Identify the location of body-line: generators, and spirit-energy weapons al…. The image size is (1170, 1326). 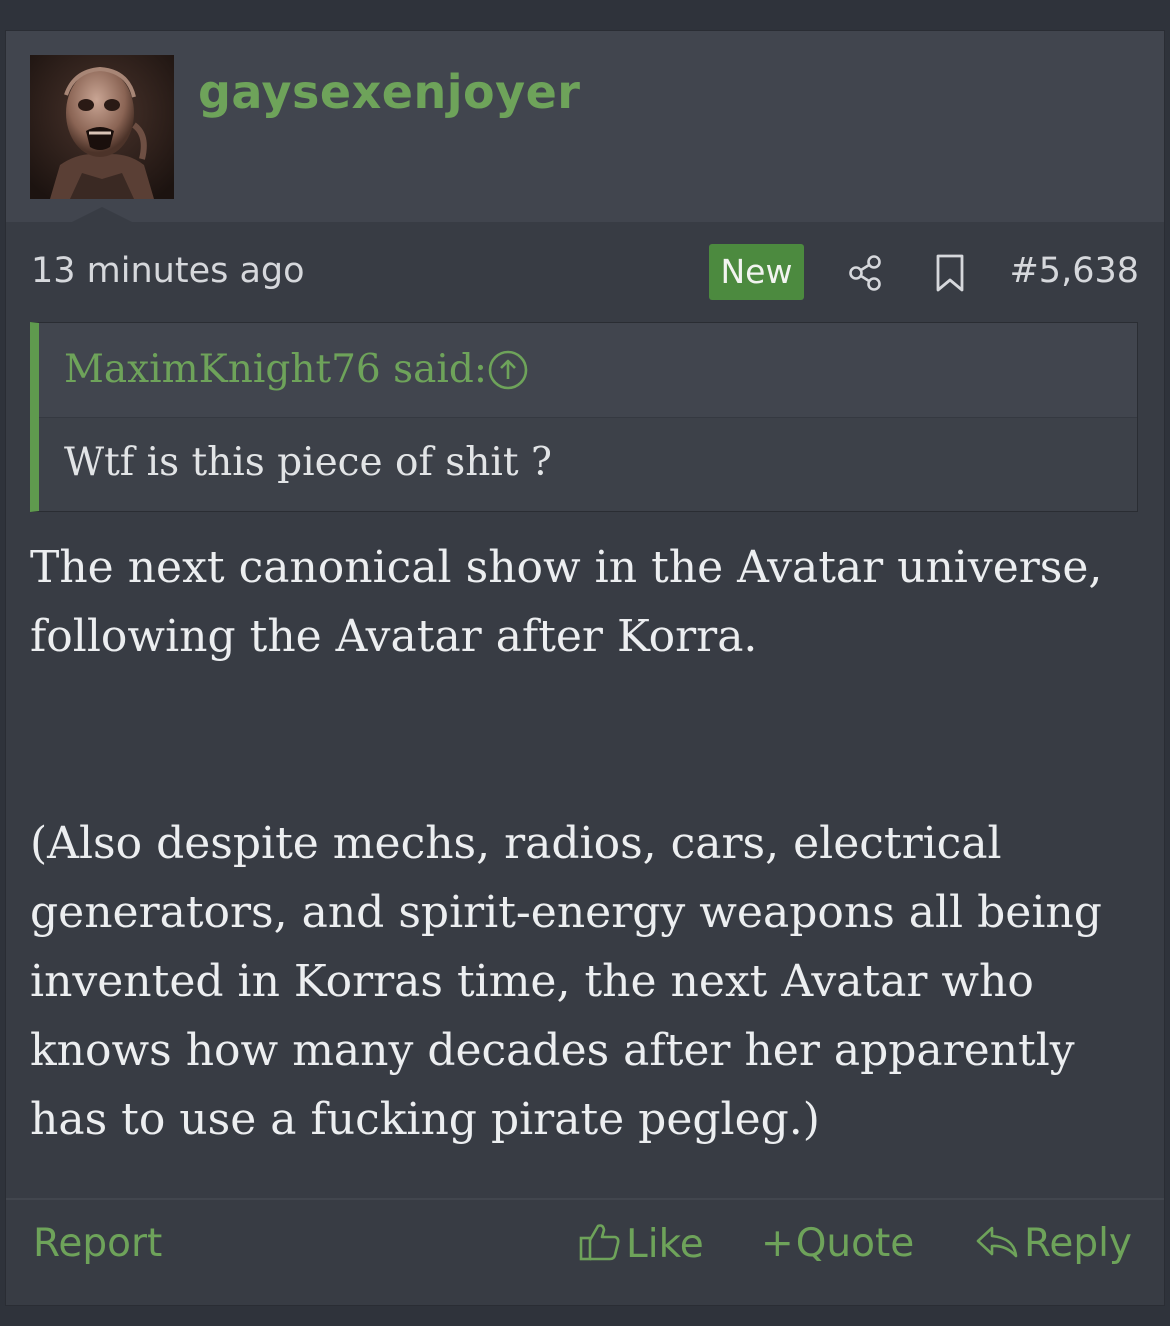
(566, 912).